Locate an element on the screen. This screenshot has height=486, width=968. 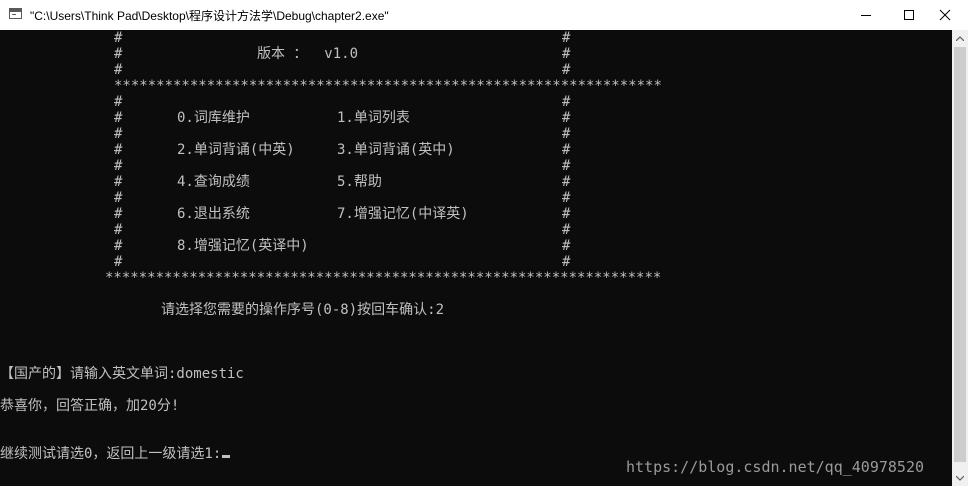
chevron-down-icon is located at coordinates (960, 478).